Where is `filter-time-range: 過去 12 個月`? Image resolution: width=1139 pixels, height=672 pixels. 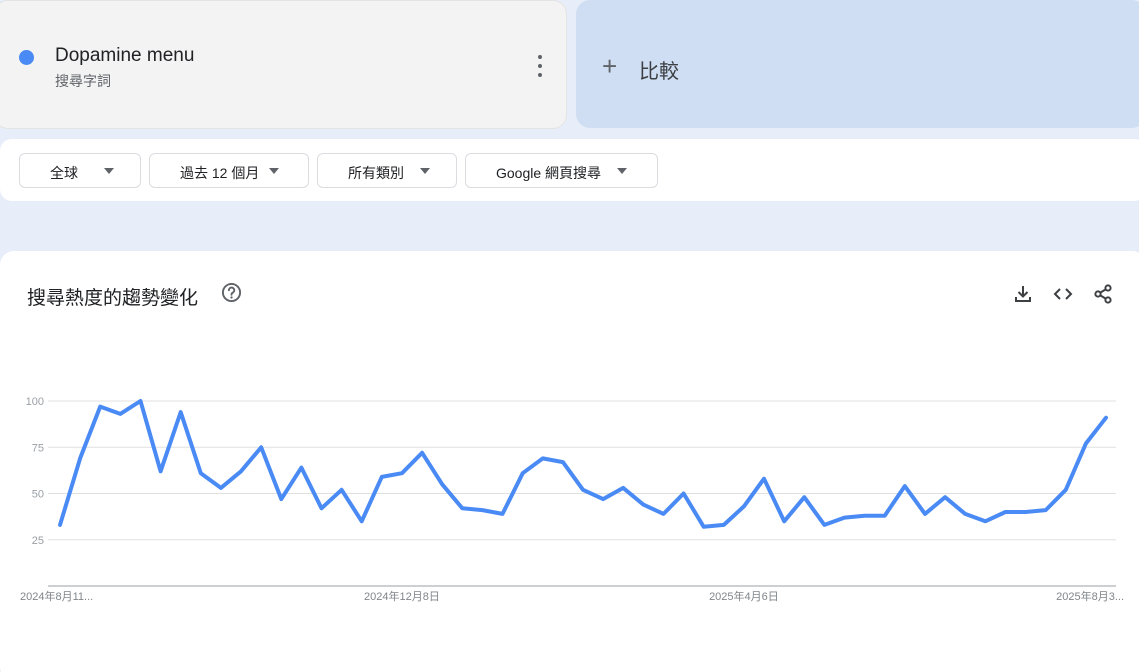 filter-time-range: 過去 12 個月 is located at coordinates (229, 170).